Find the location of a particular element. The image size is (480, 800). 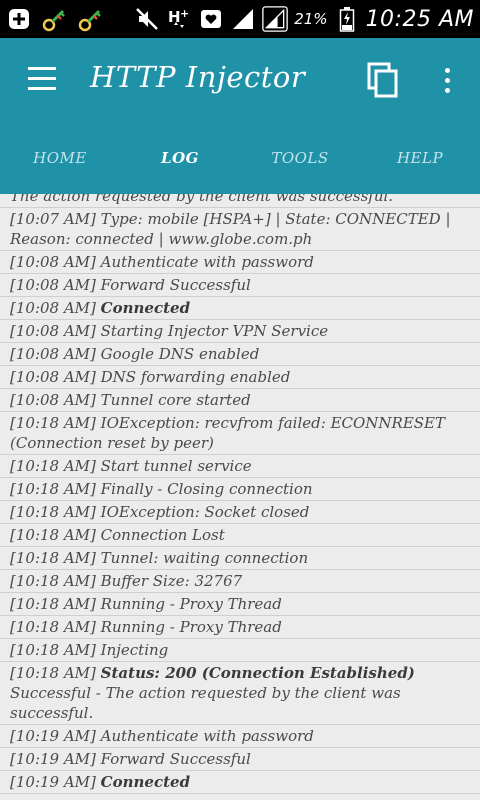

app-title: HTTP Injector is located at coordinates (198, 77).